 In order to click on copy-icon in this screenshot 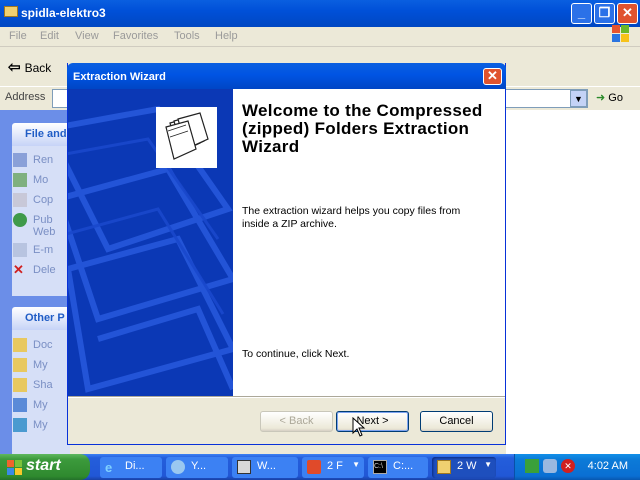, I will do `click(20, 200)`.